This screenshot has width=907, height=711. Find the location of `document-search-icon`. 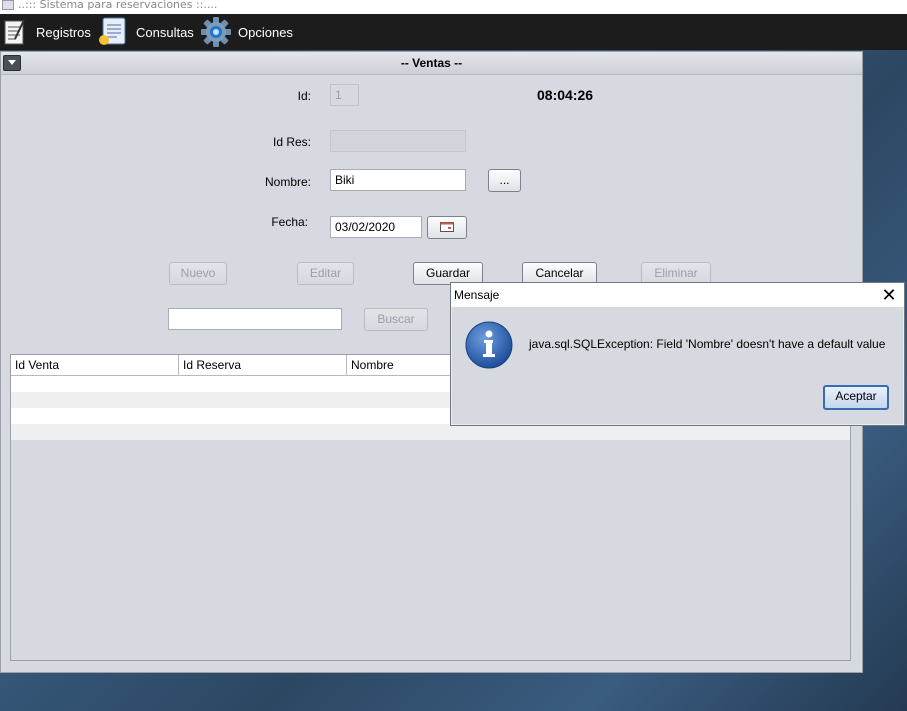

document-search-icon is located at coordinates (112, 31).